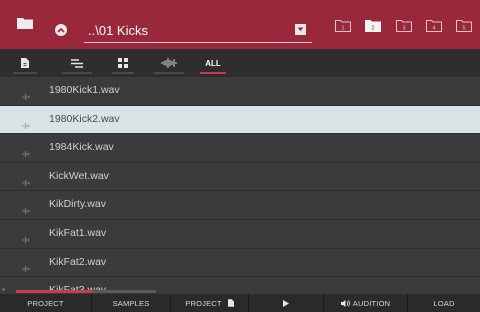  I want to click on file-name: 1980Kick2.wav, so click(84, 118).